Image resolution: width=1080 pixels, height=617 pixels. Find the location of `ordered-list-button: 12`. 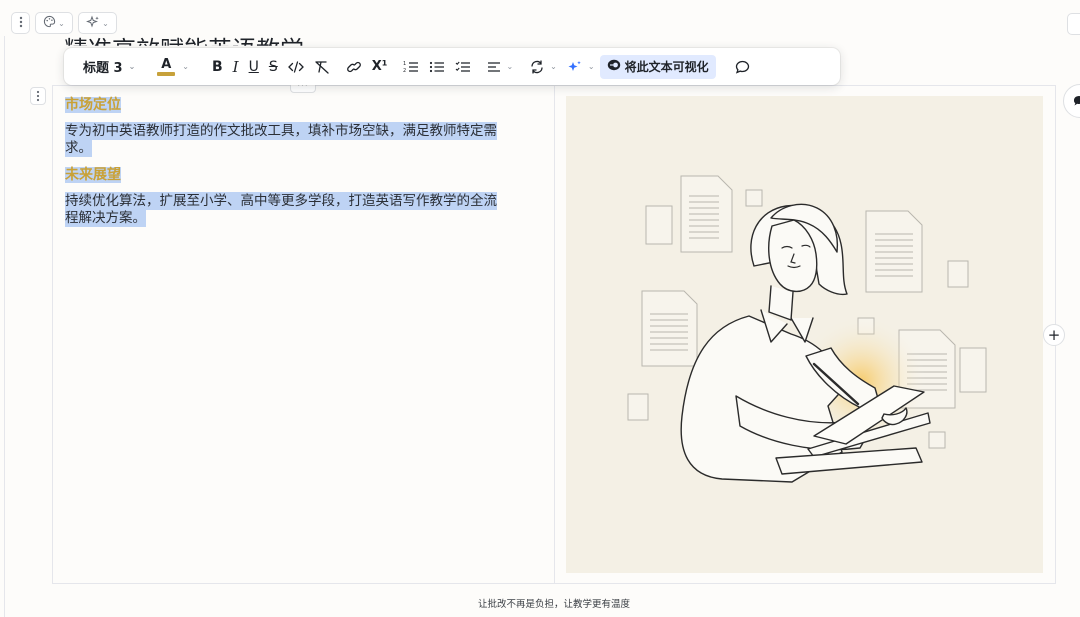

ordered-list-button: 12 is located at coordinates (411, 67).